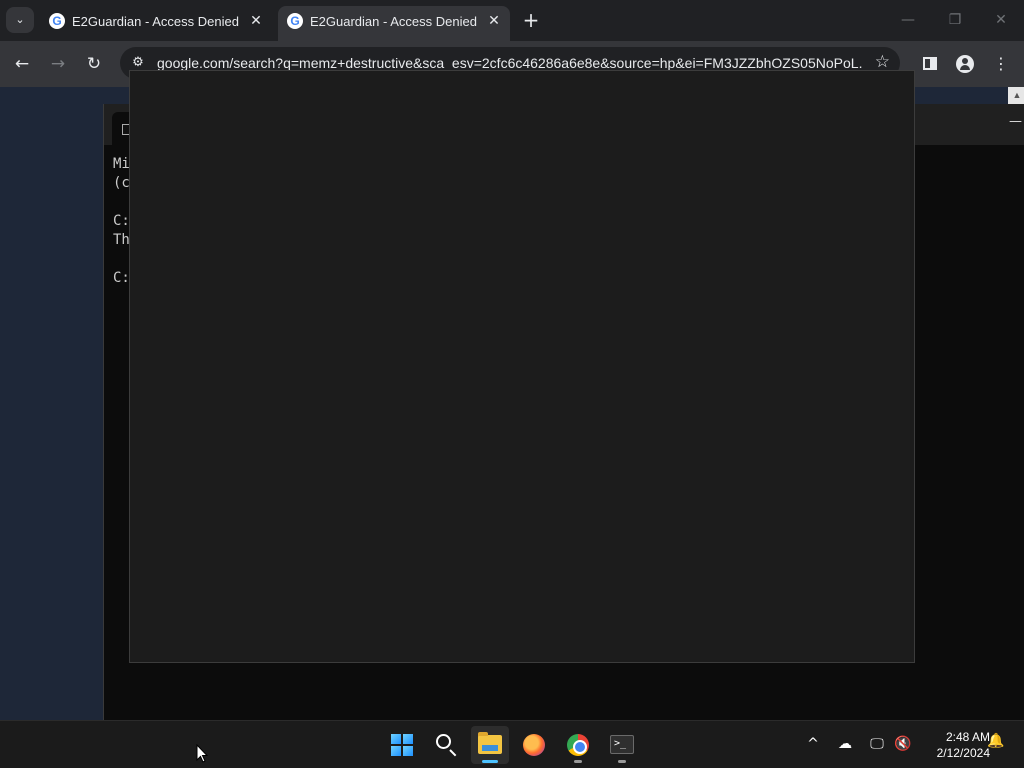 The width and height of the screenshot is (1024, 768). What do you see at coordinates (1016, 95) in the screenshot?
I see `scroll-up-arrow: ▲` at bounding box center [1016, 95].